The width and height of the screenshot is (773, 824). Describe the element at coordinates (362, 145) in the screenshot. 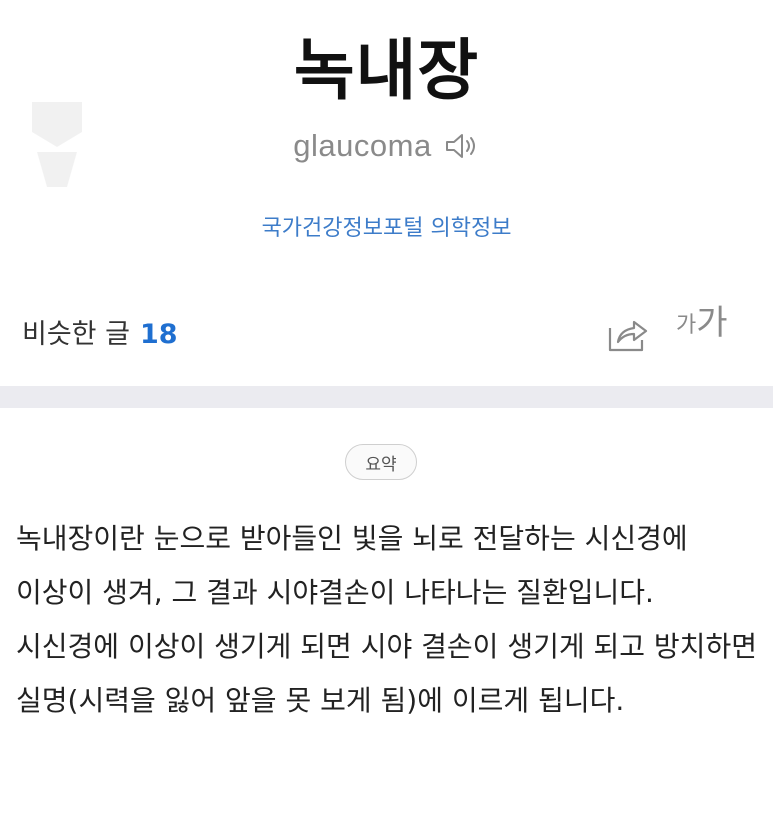

I see `pronunciation-text: glaucoma` at that location.